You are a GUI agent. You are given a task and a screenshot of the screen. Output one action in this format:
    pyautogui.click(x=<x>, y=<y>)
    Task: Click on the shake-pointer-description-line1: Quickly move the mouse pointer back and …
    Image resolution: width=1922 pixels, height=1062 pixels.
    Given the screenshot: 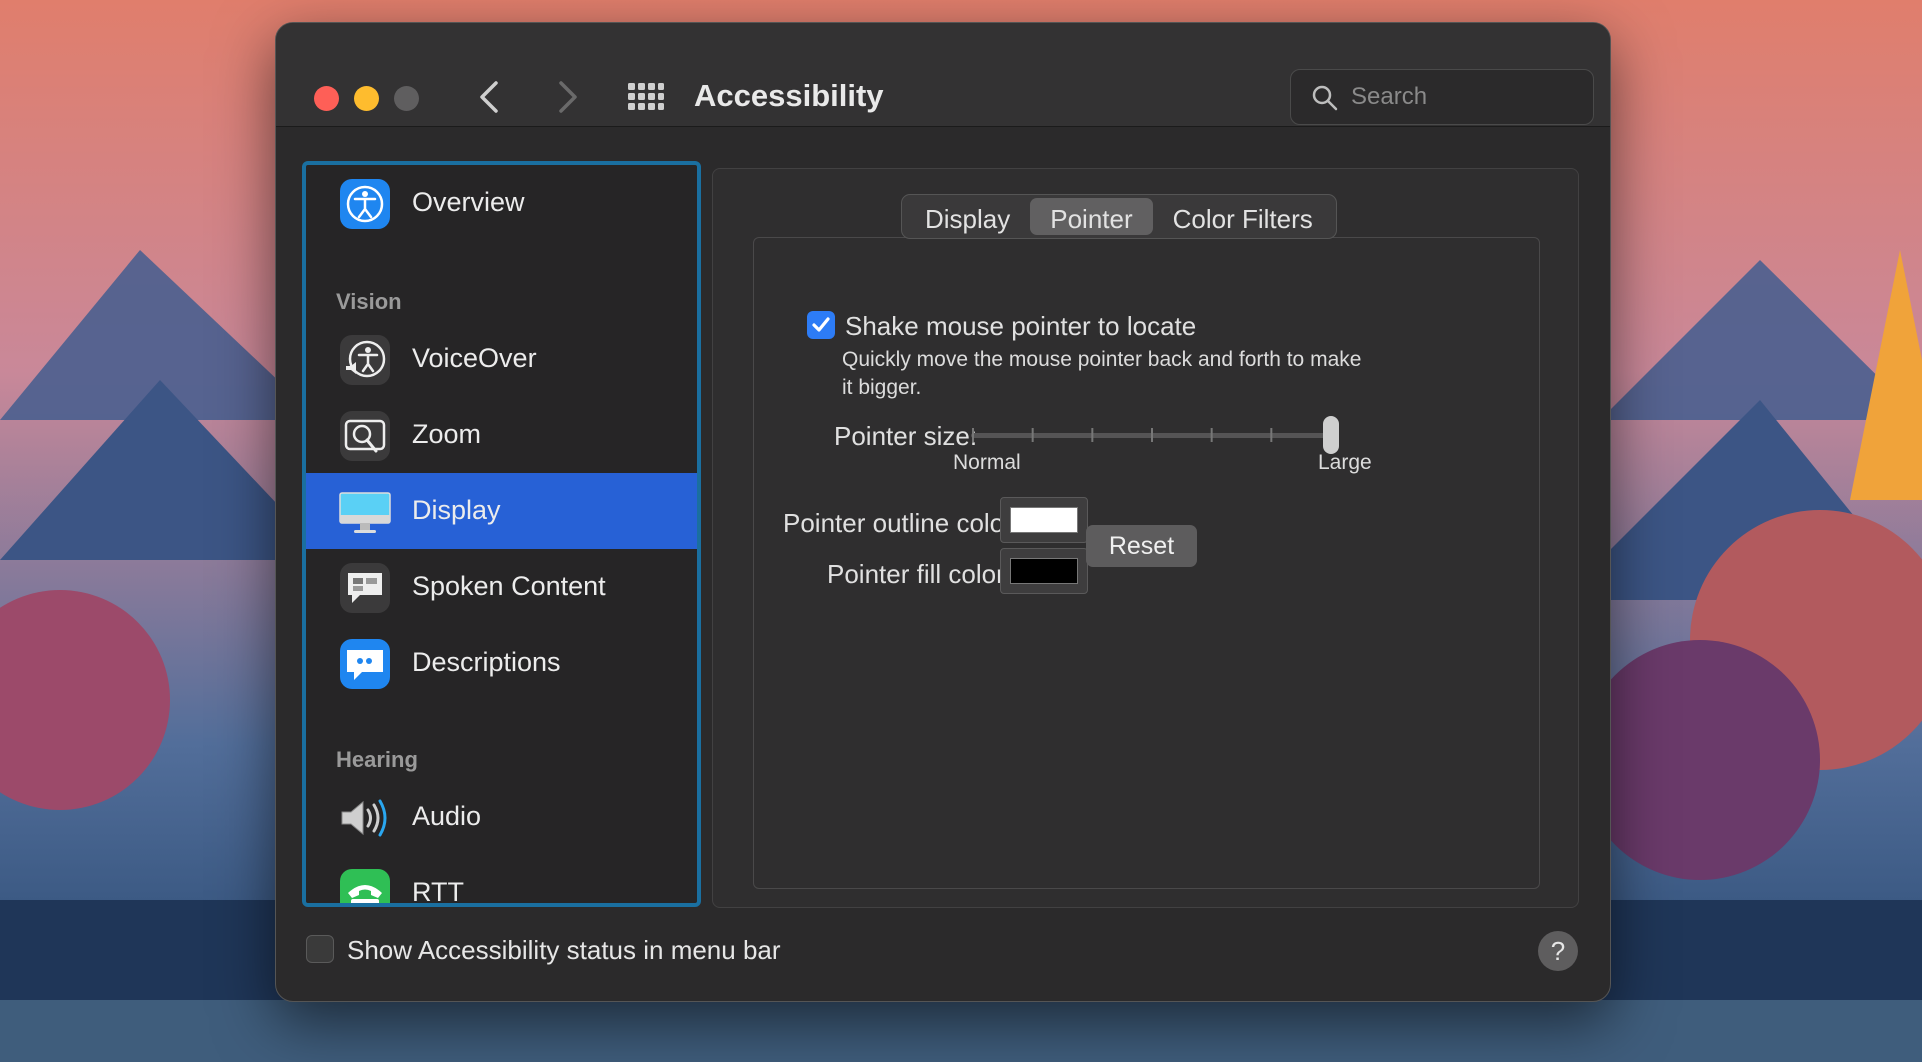 What is the action you would take?
    pyautogui.click(x=1102, y=359)
    